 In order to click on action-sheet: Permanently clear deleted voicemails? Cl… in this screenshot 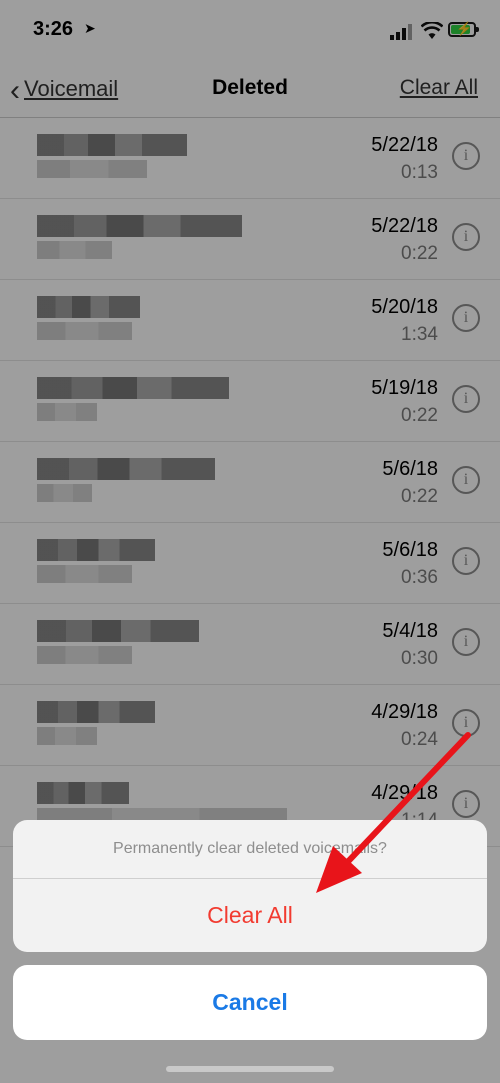, I will do `click(250, 886)`.